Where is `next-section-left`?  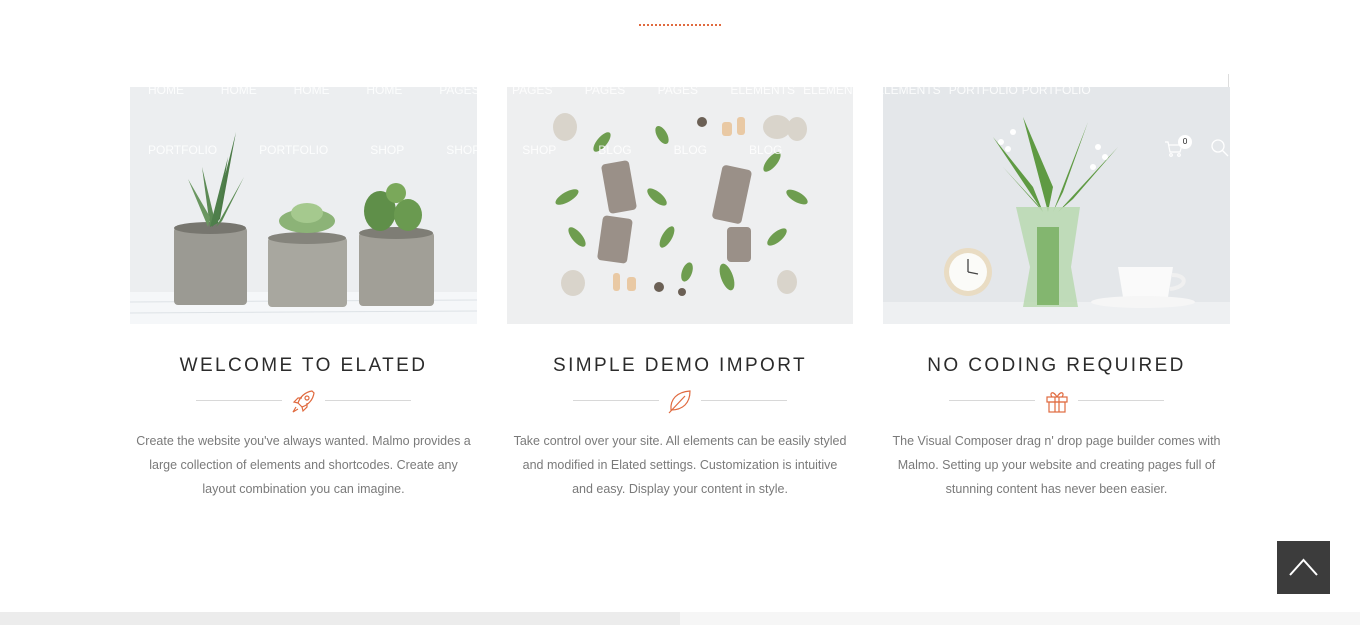
next-section-left is located at coordinates (340, 618).